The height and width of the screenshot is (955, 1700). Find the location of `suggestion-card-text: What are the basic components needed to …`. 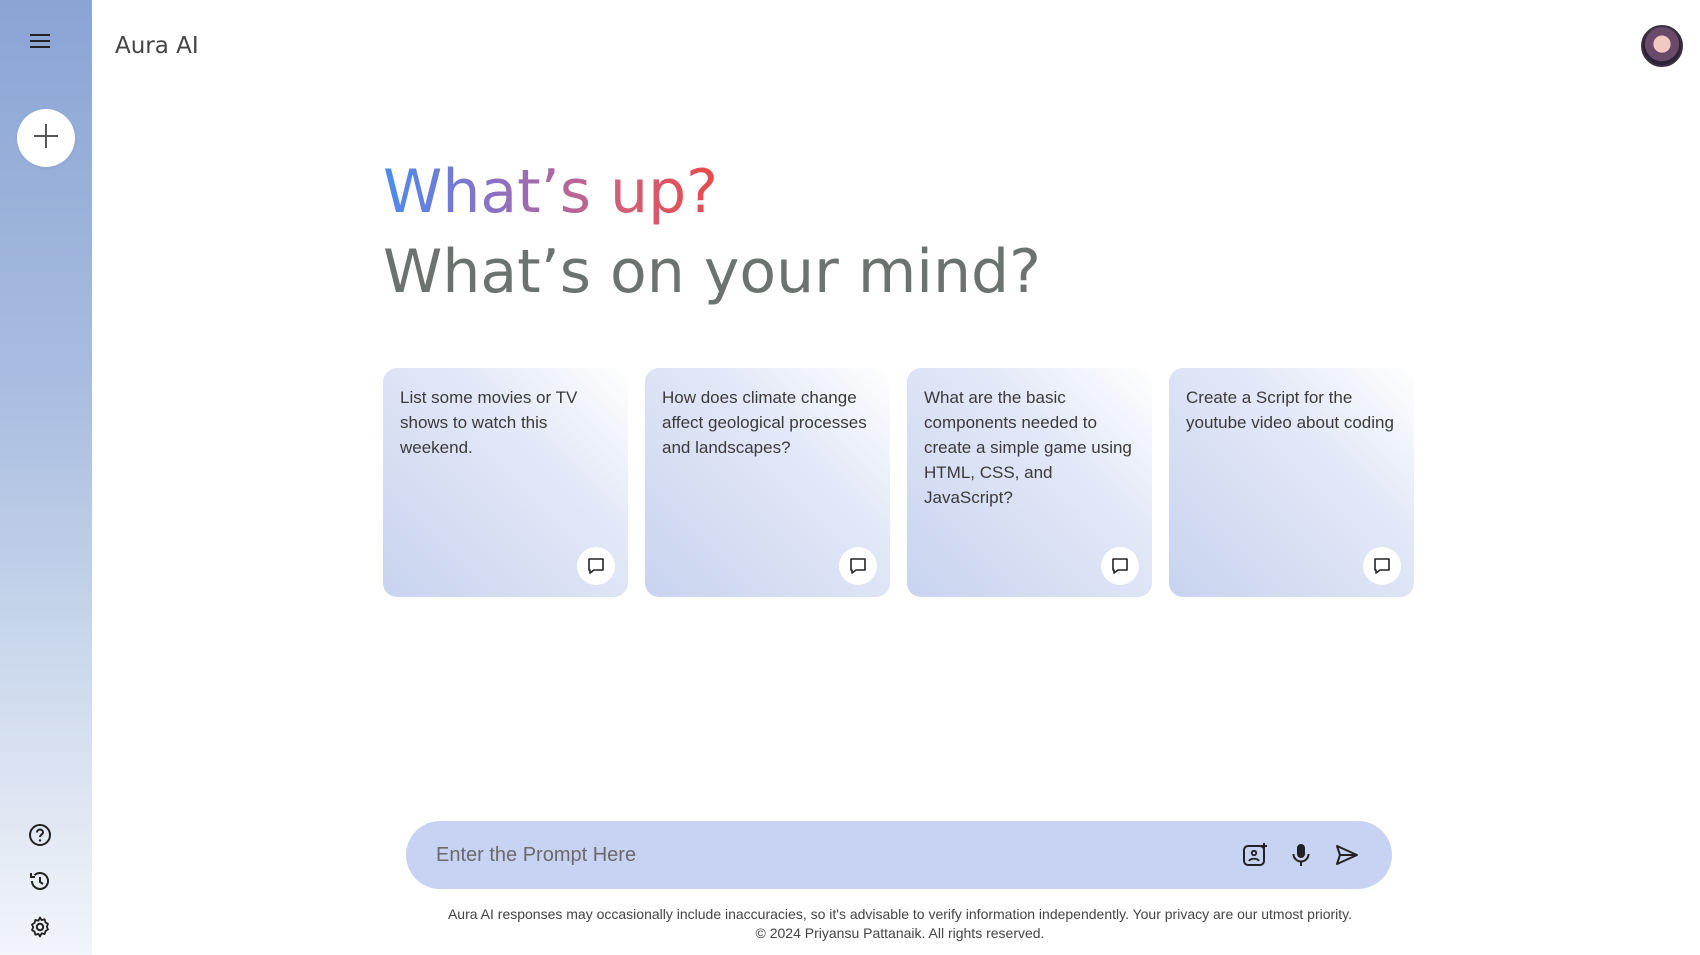

suggestion-card-text: What are the basic components needed to … is located at coordinates (1028, 447).